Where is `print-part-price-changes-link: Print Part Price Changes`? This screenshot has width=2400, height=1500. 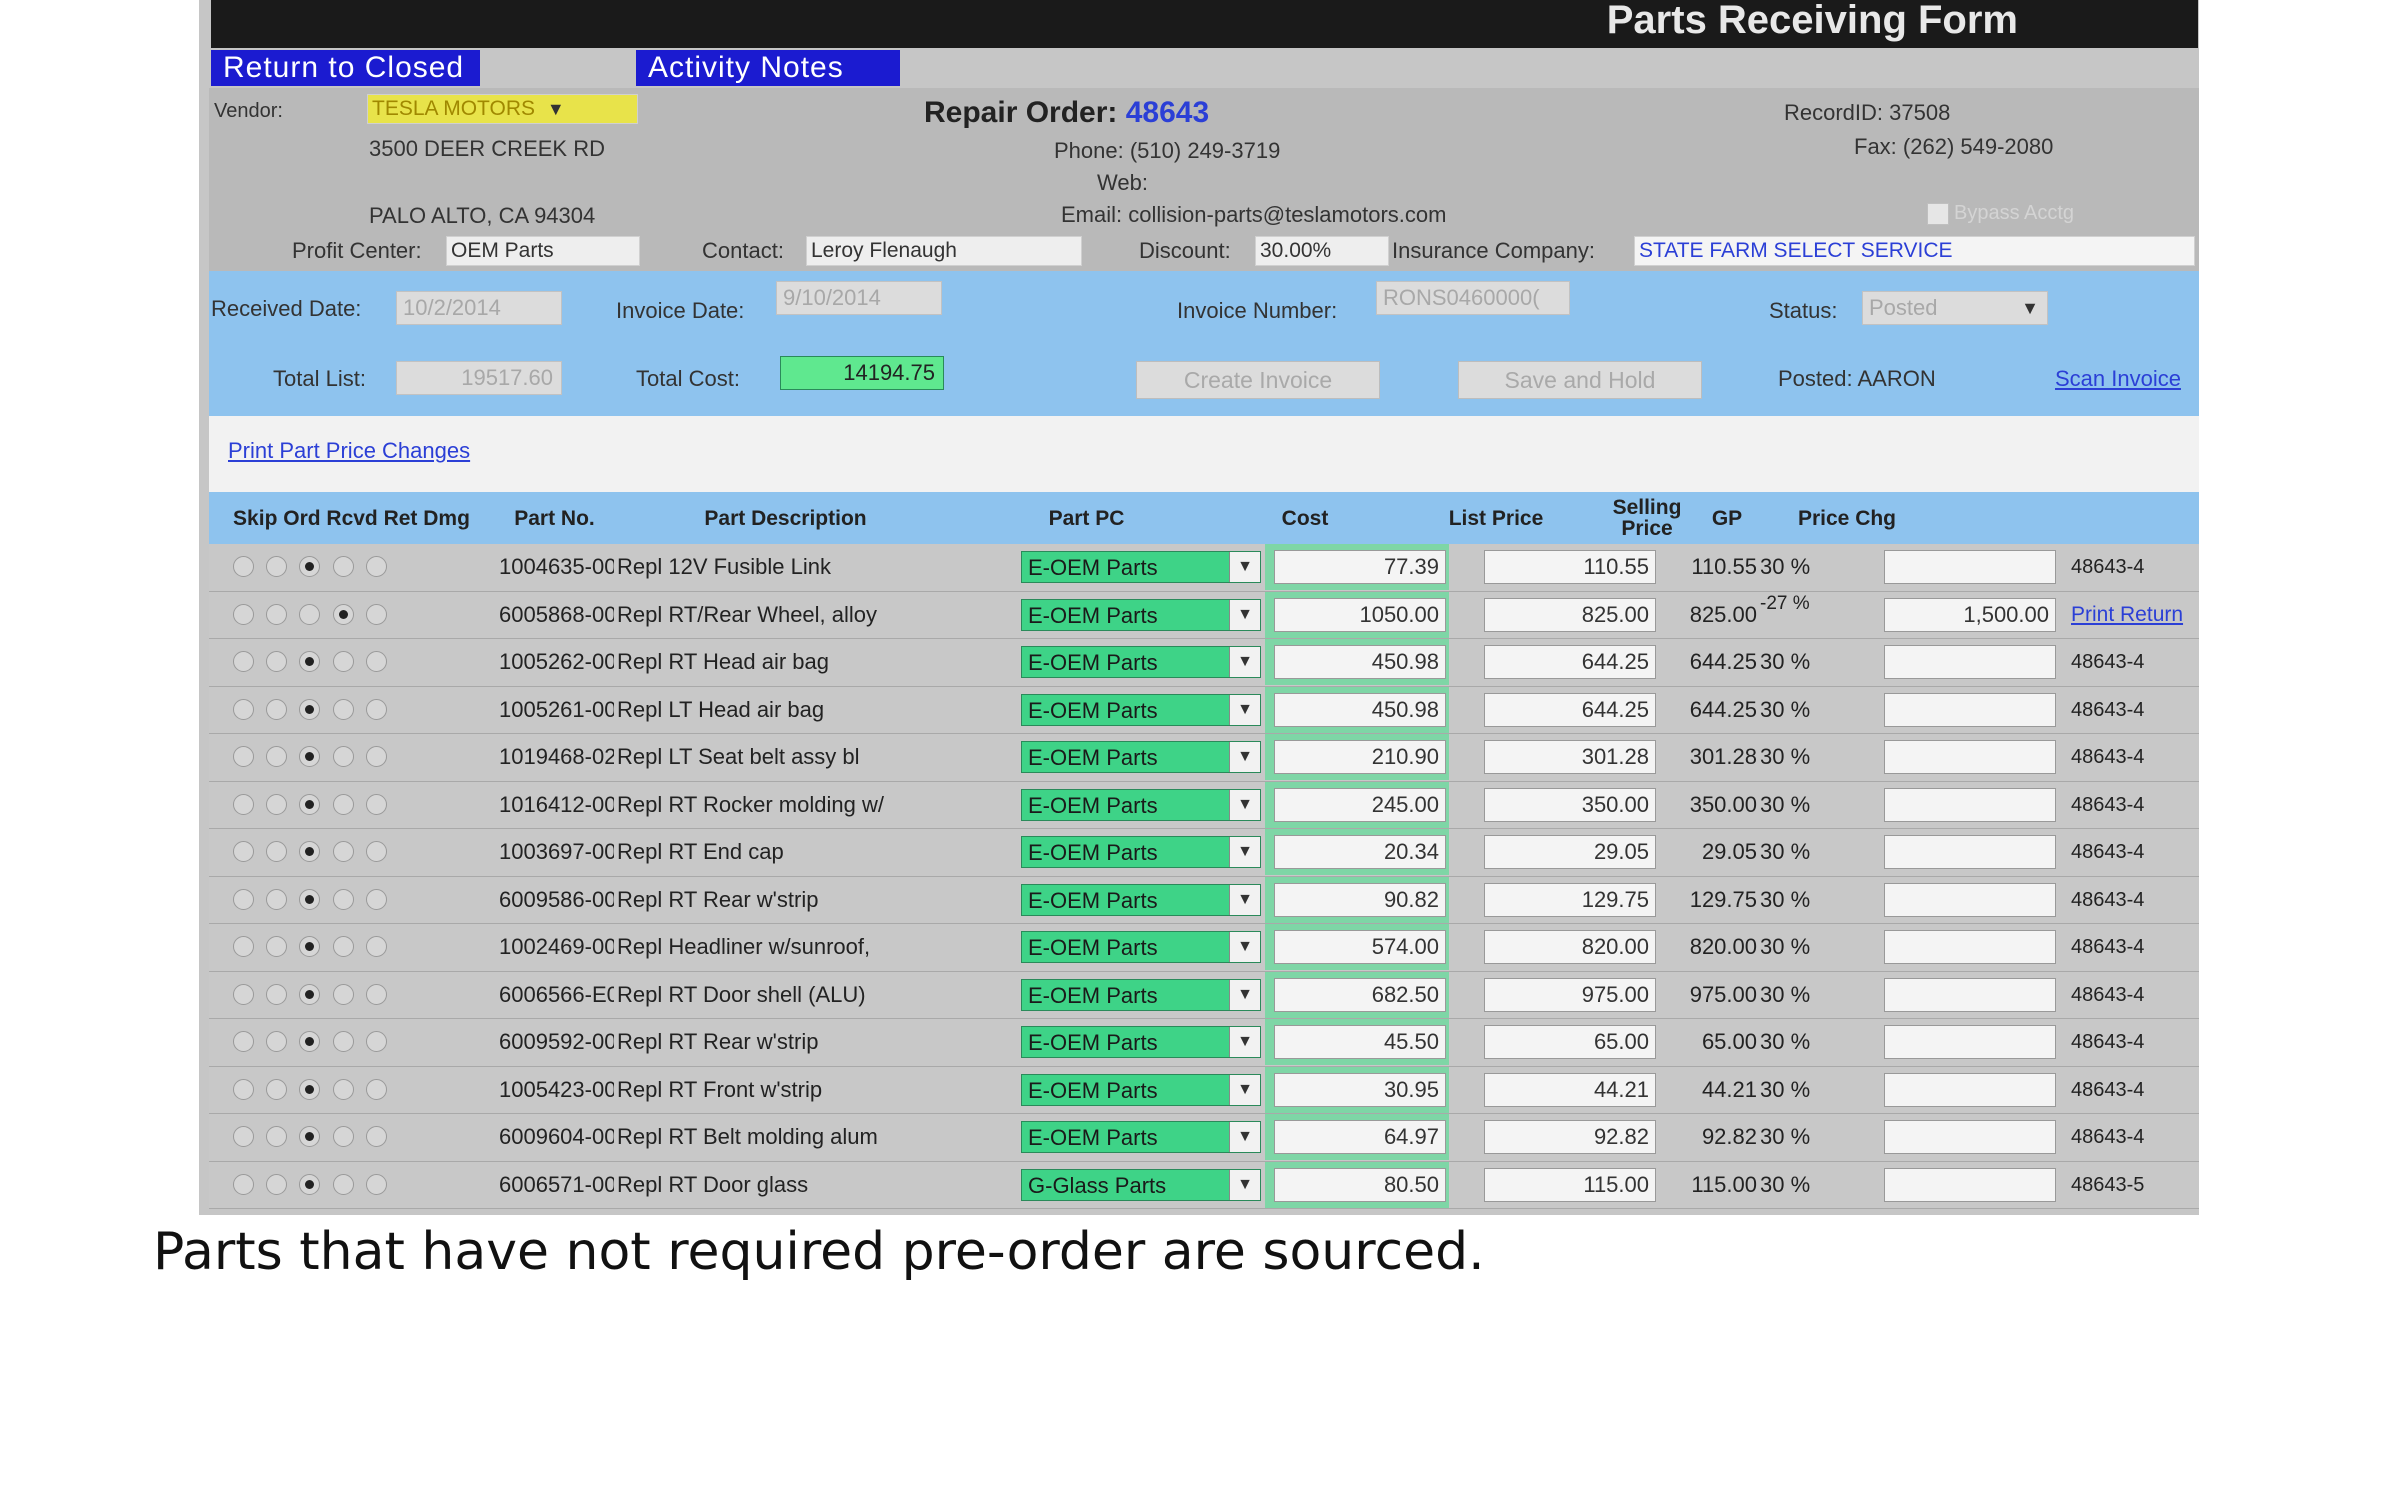
print-part-price-changes-link: Print Part Price Changes is located at coordinates (349, 451).